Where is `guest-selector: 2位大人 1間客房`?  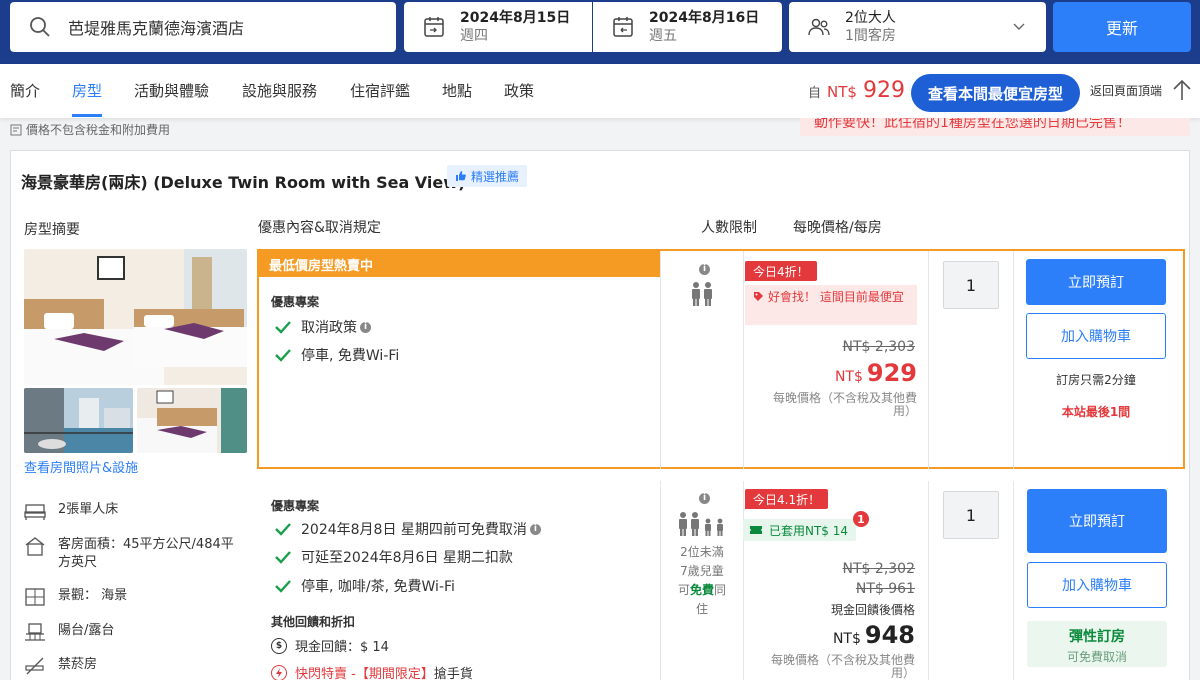 guest-selector: 2位大人 1間客房 is located at coordinates (917, 27).